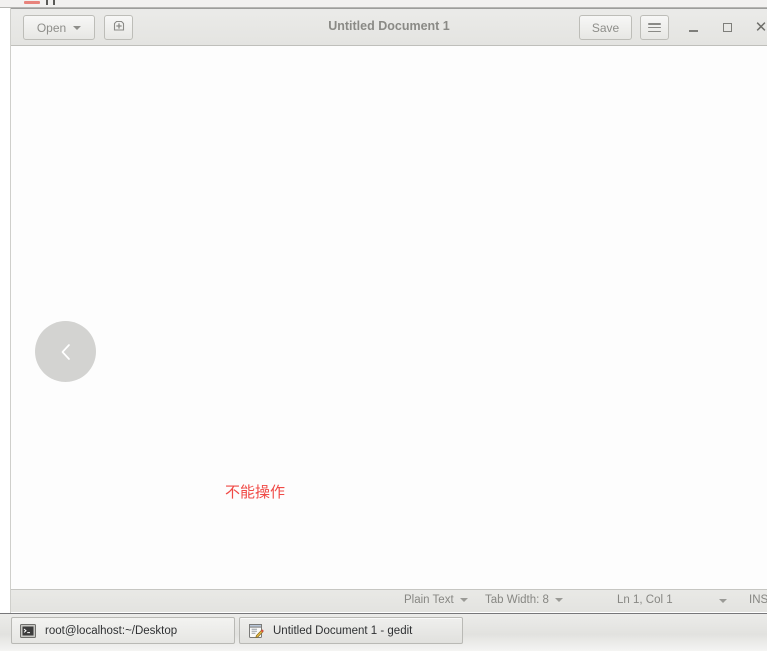 This screenshot has width=767, height=651. I want to click on language-selector: Plain Text, so click(436, 600).